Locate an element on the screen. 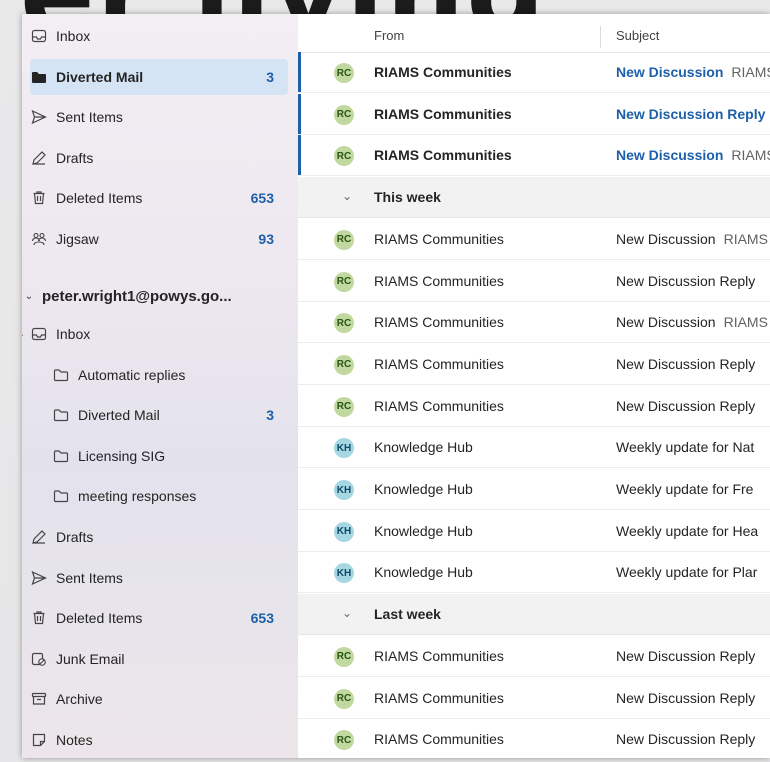 The height and width of the screenshot is (762, 770). folder-inbox: ⌄ Inbox is located at coordinates (155, 334).